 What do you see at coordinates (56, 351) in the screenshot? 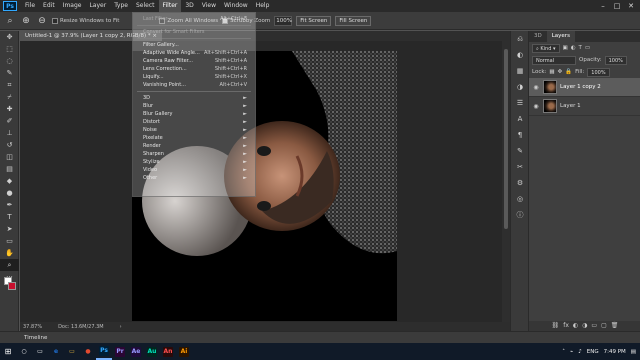
I see `taskbar-app-edge-icon: e` at bounding box center [56, 351].